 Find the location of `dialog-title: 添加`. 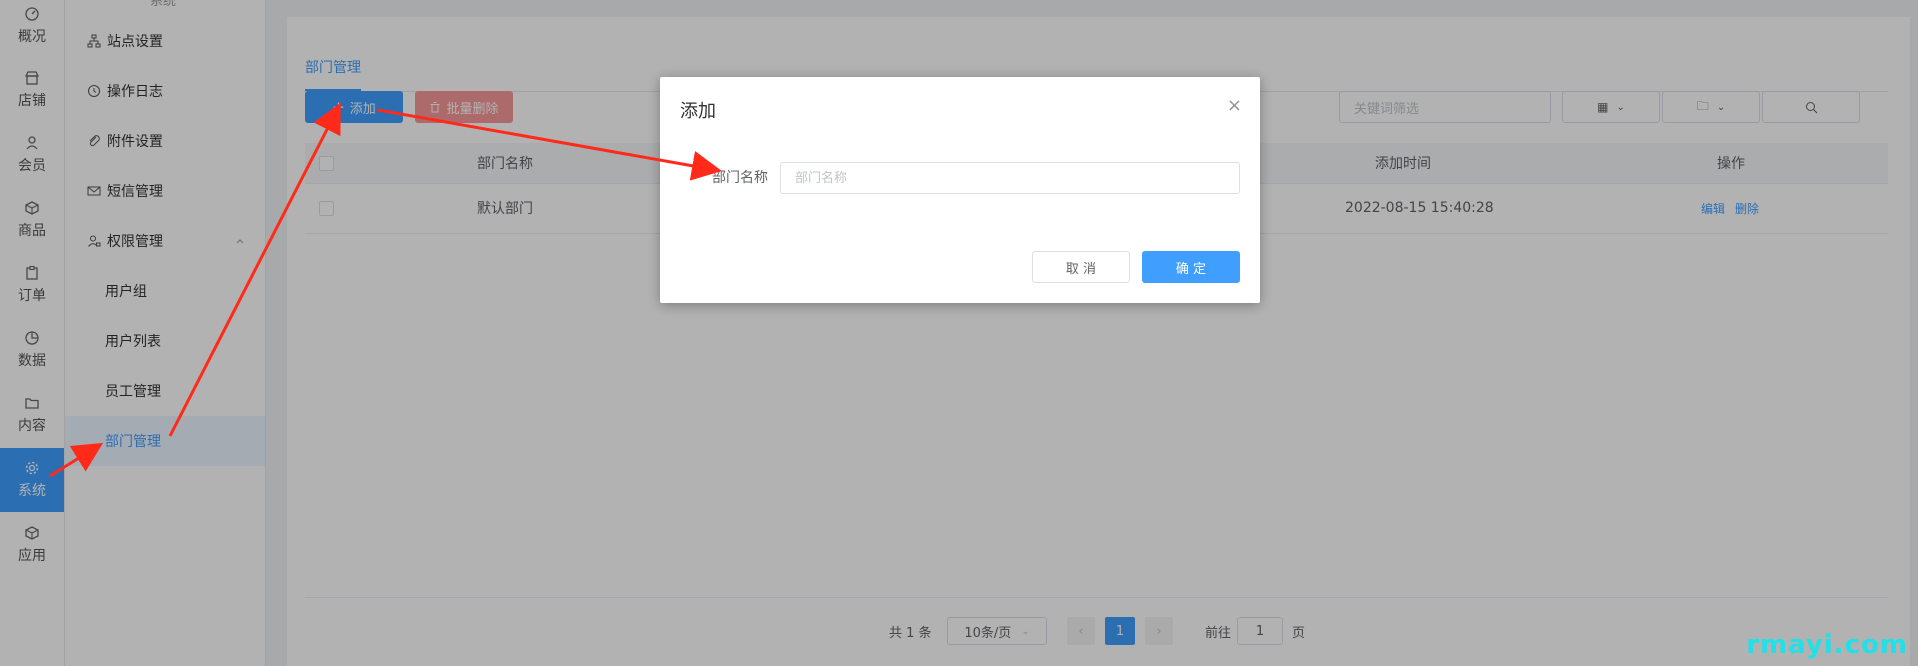

dialog-title: 添加 is located at coordinates (698, 111).